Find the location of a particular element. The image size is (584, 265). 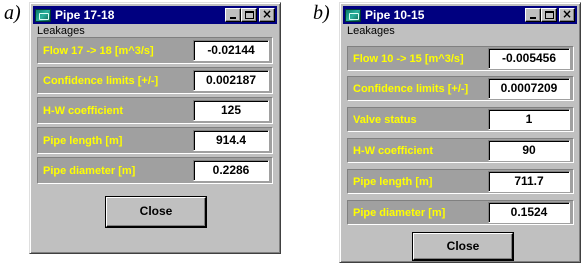

valve-status-row: Valve status 1 is located at coordinates (460, 119).